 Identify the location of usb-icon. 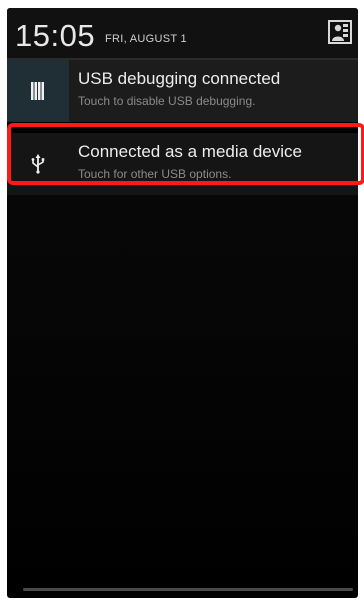
(38, 164).